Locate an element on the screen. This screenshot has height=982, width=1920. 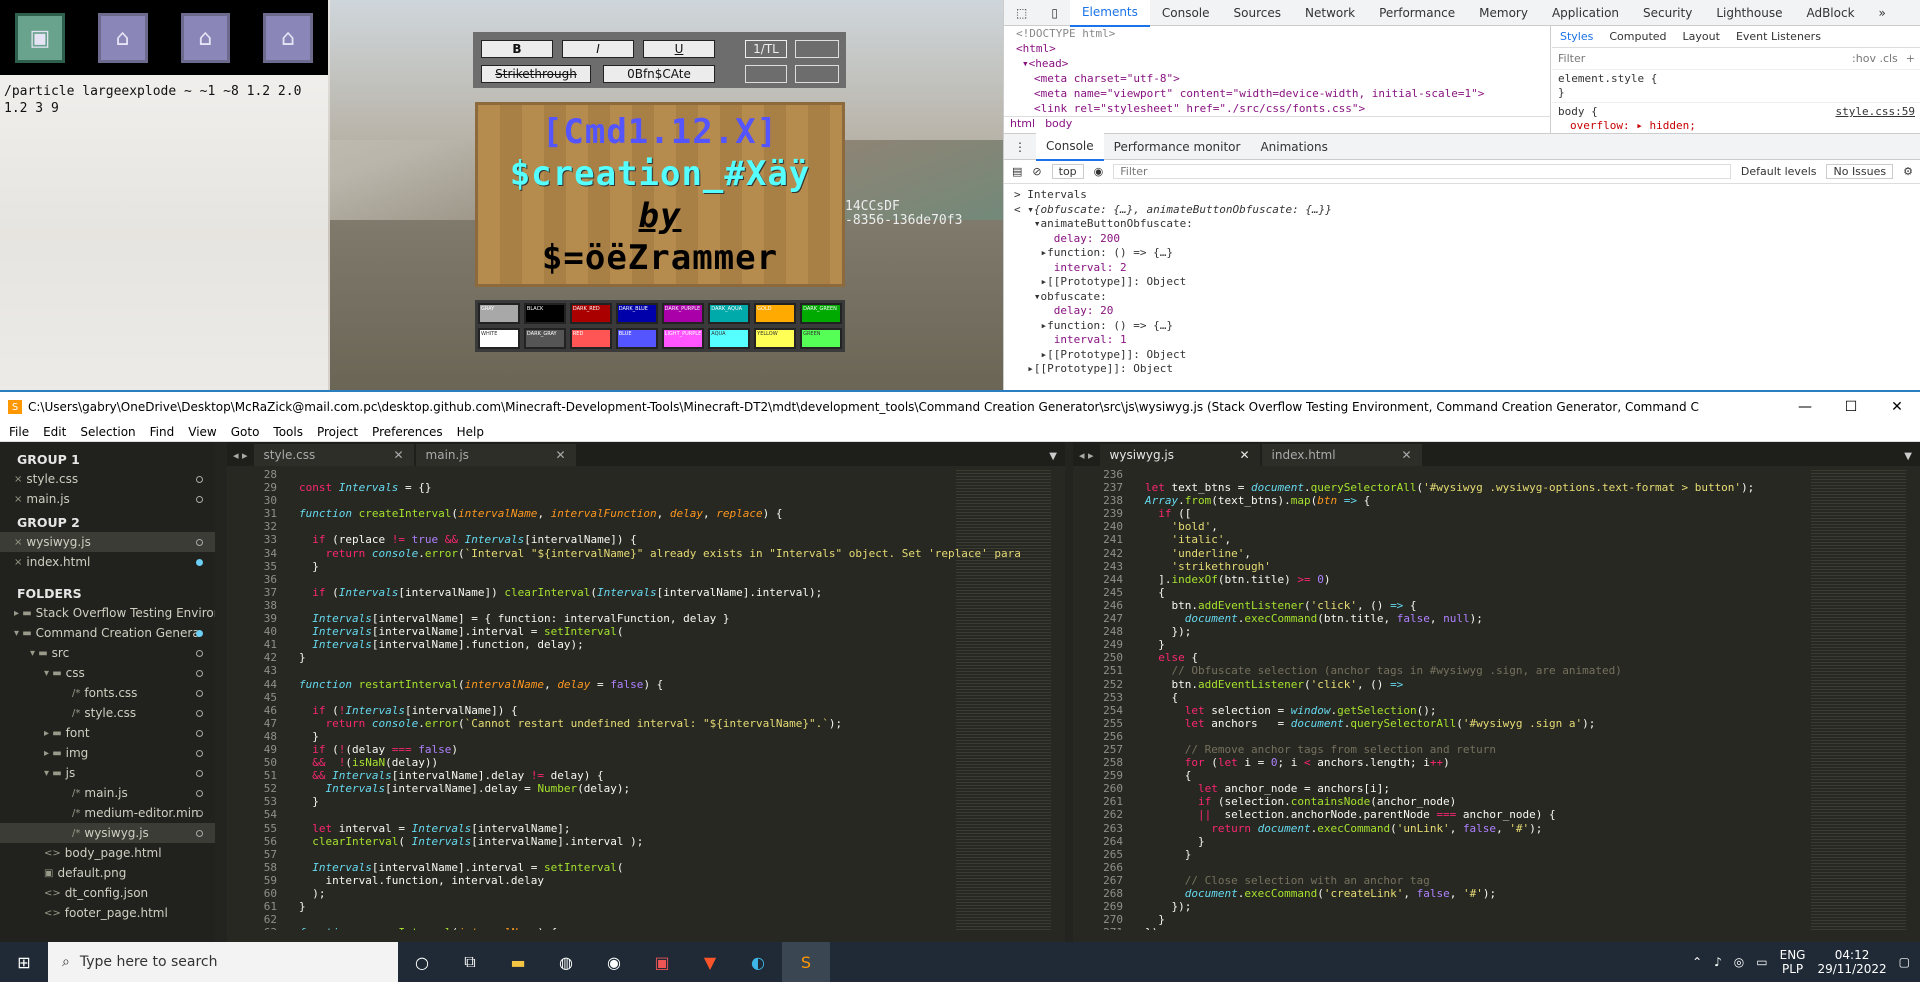
bold-button: B is located at coordinates (517, 49).